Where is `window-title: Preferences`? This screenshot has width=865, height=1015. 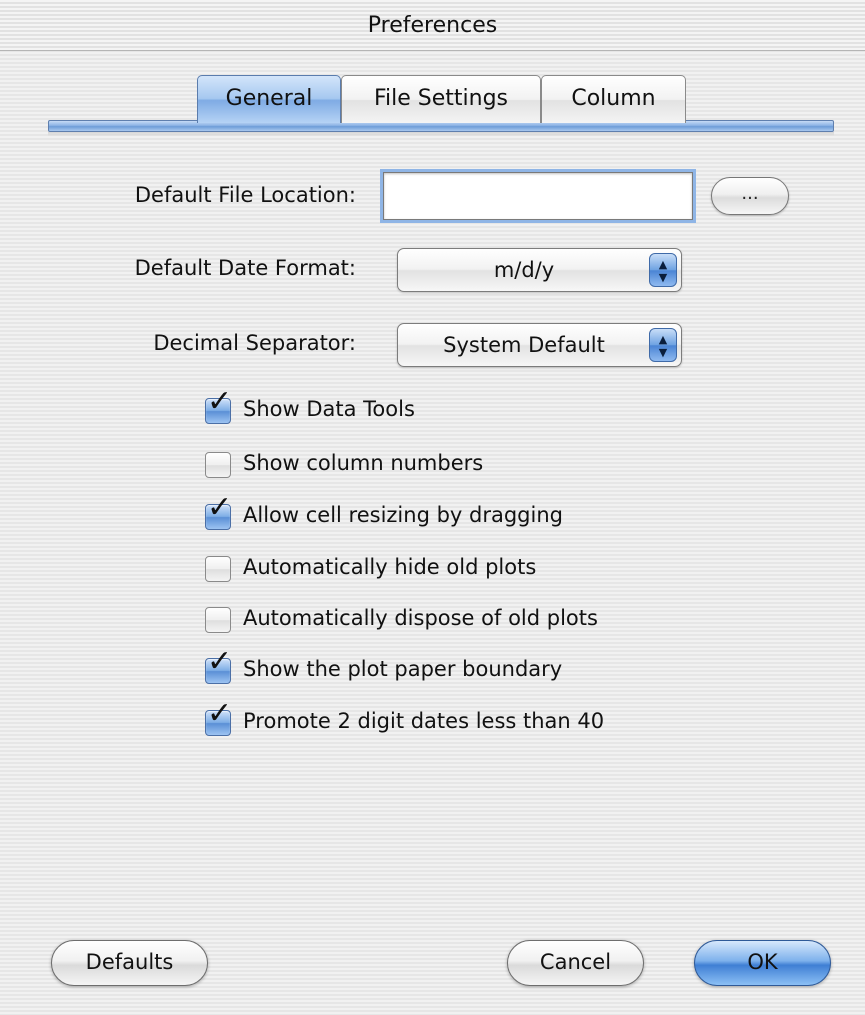 window-title: Preferences is located at coordinates (432, 25).